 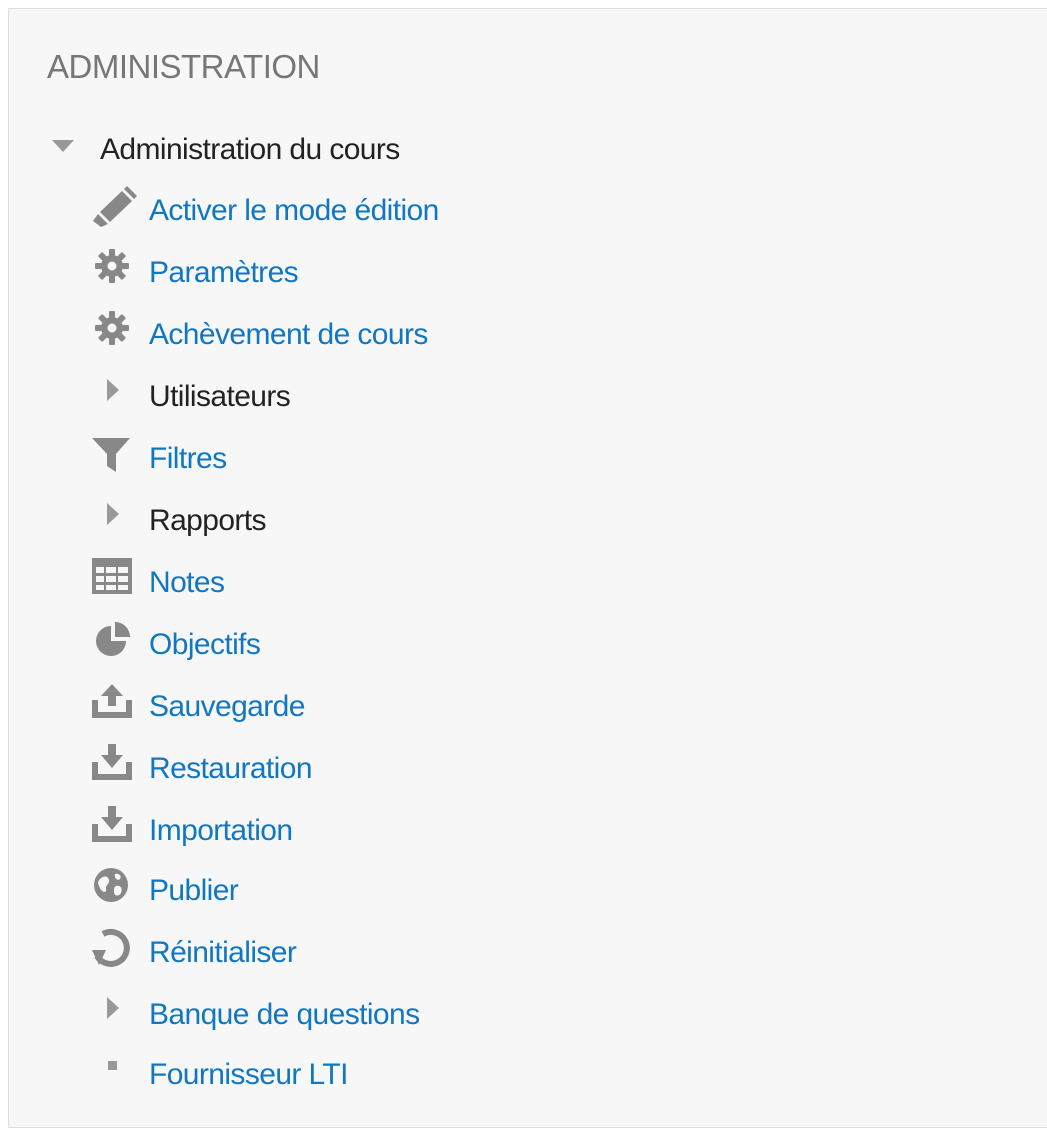 I want to click on link-reset: Réinitialiser, so click(x=223, y=953).